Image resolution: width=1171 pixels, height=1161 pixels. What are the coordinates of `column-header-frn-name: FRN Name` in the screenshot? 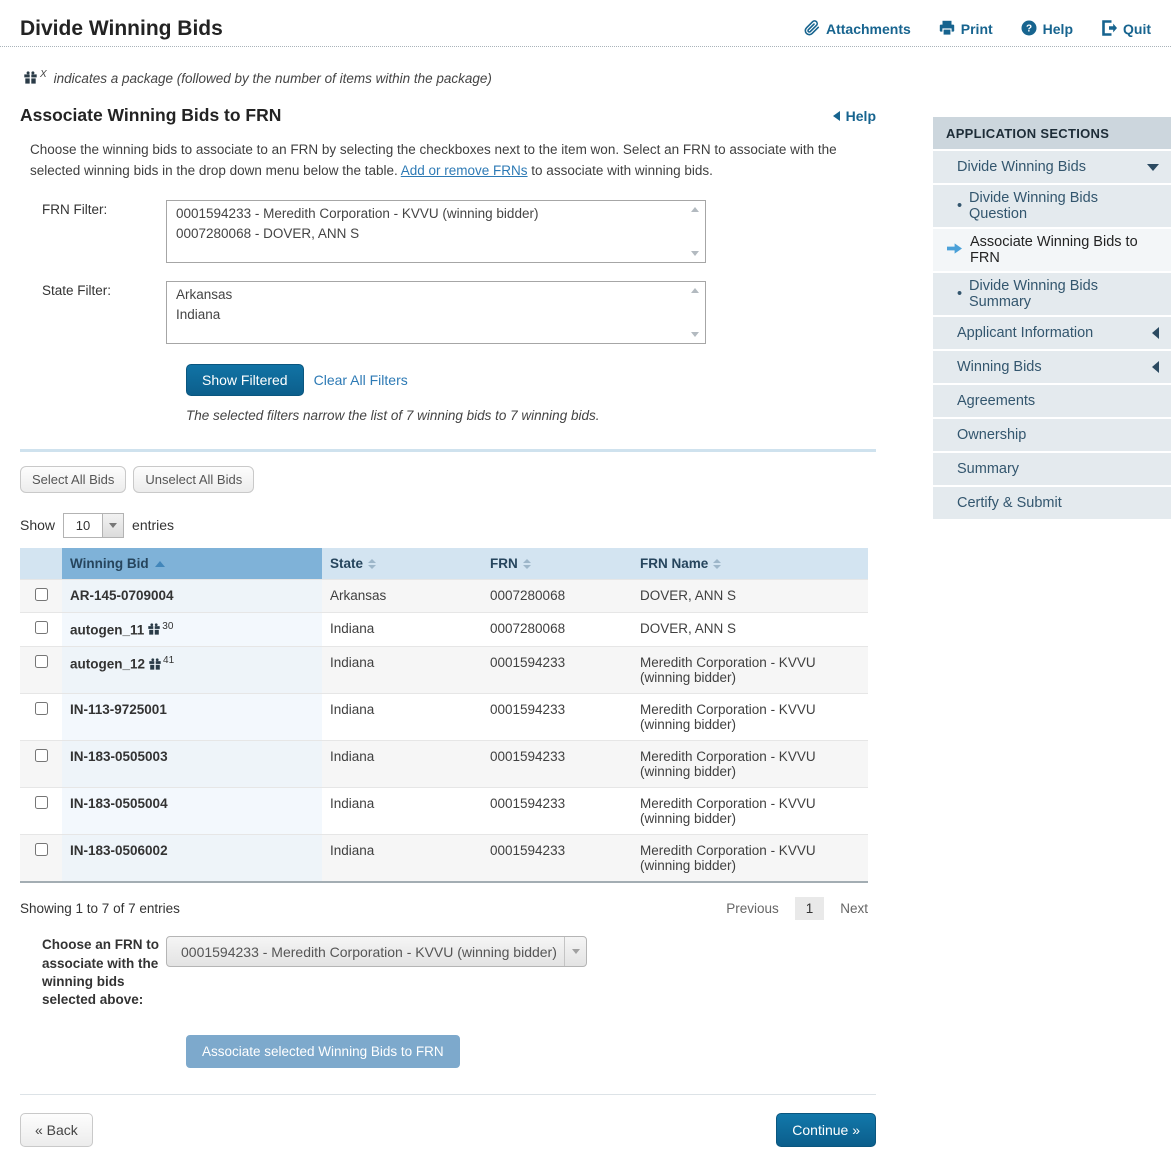 It's located at (750, 563).